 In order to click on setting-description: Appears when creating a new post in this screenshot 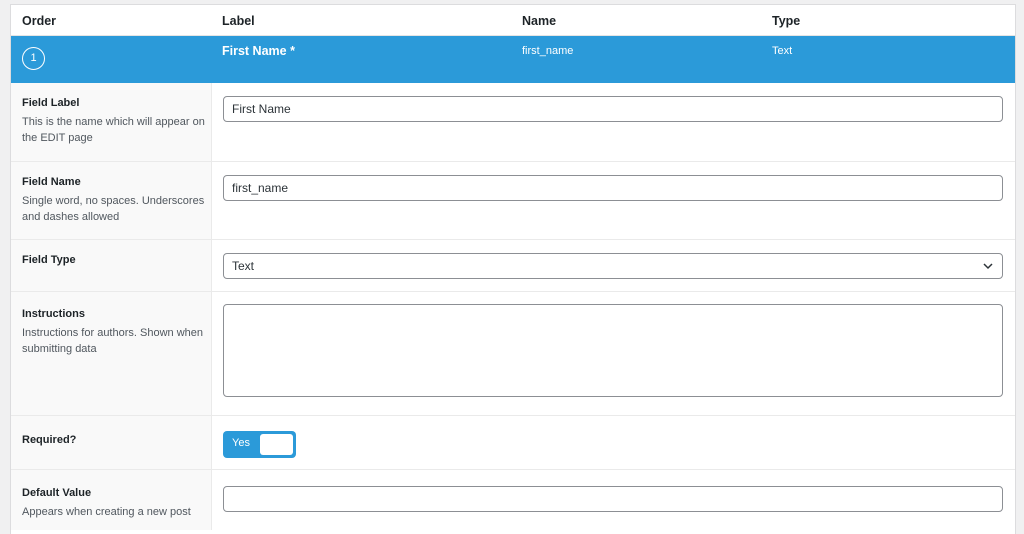, I will do `click(106, 512)`.